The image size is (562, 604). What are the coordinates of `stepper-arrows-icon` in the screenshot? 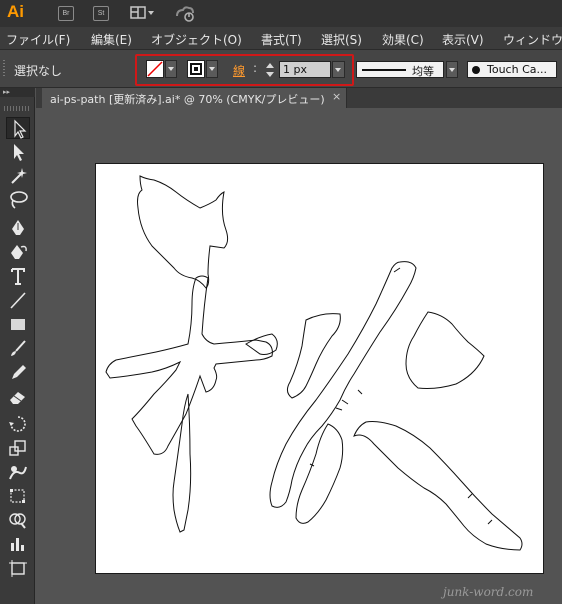 It's located at (270, 70).